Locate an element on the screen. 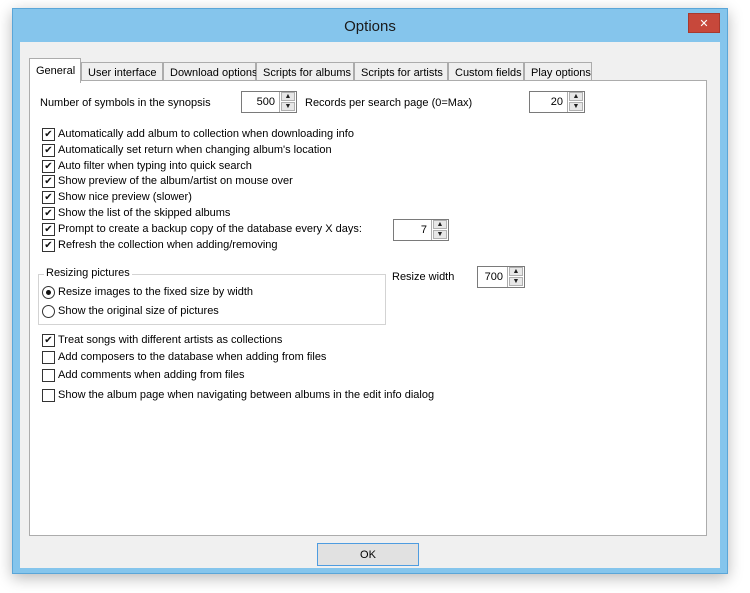 The height and width of the screenshot is (593, 750). title-bar: Options ✕ is located at coordinates (370, 26).